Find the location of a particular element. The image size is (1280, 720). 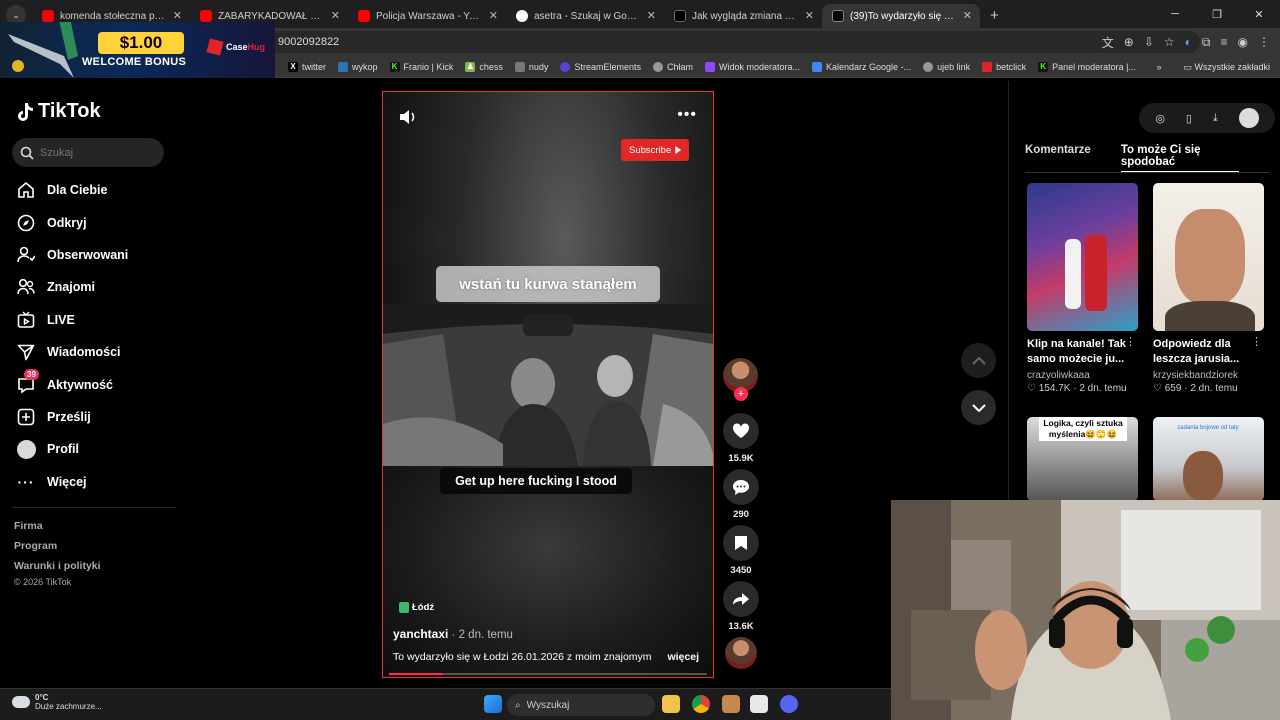

bookmark: betclick is located at coordinates (1004, 66).